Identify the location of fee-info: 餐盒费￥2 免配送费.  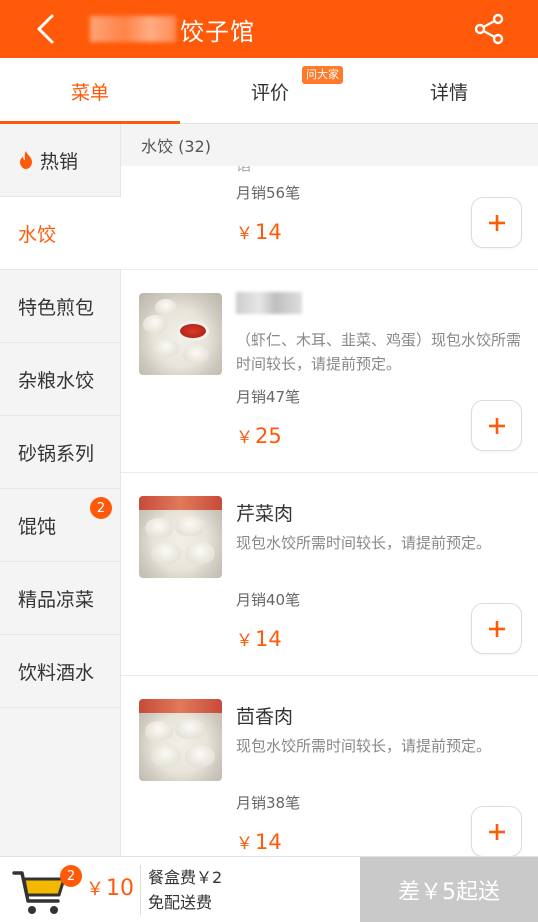
(185, 890).